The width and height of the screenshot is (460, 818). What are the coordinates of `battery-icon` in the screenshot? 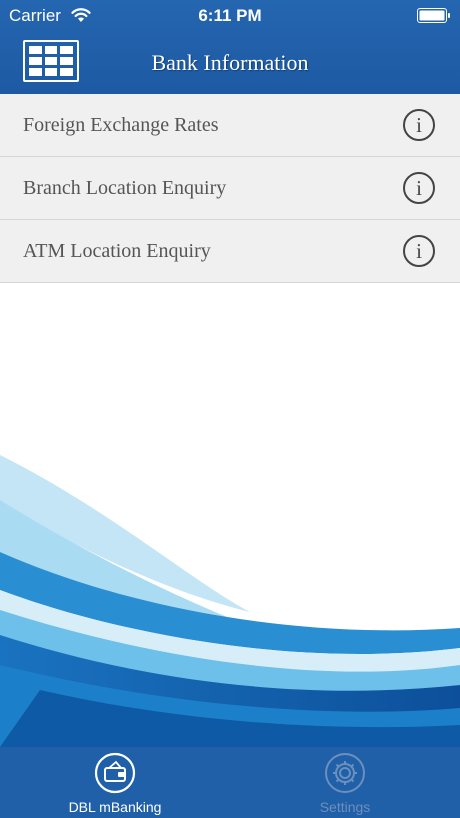 It's located at (433, 15).